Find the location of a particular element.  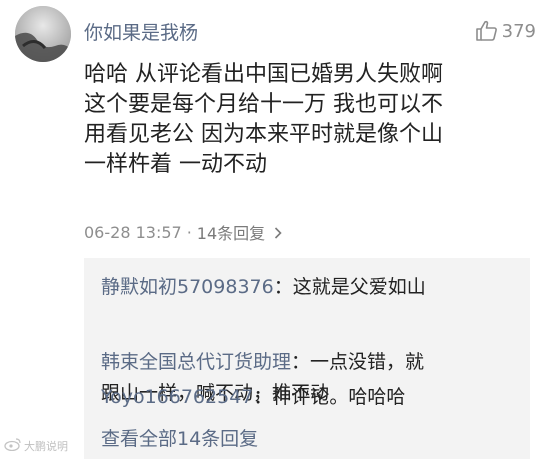

reply-count-label: 14条回复 is located at coordinates (231, 233).